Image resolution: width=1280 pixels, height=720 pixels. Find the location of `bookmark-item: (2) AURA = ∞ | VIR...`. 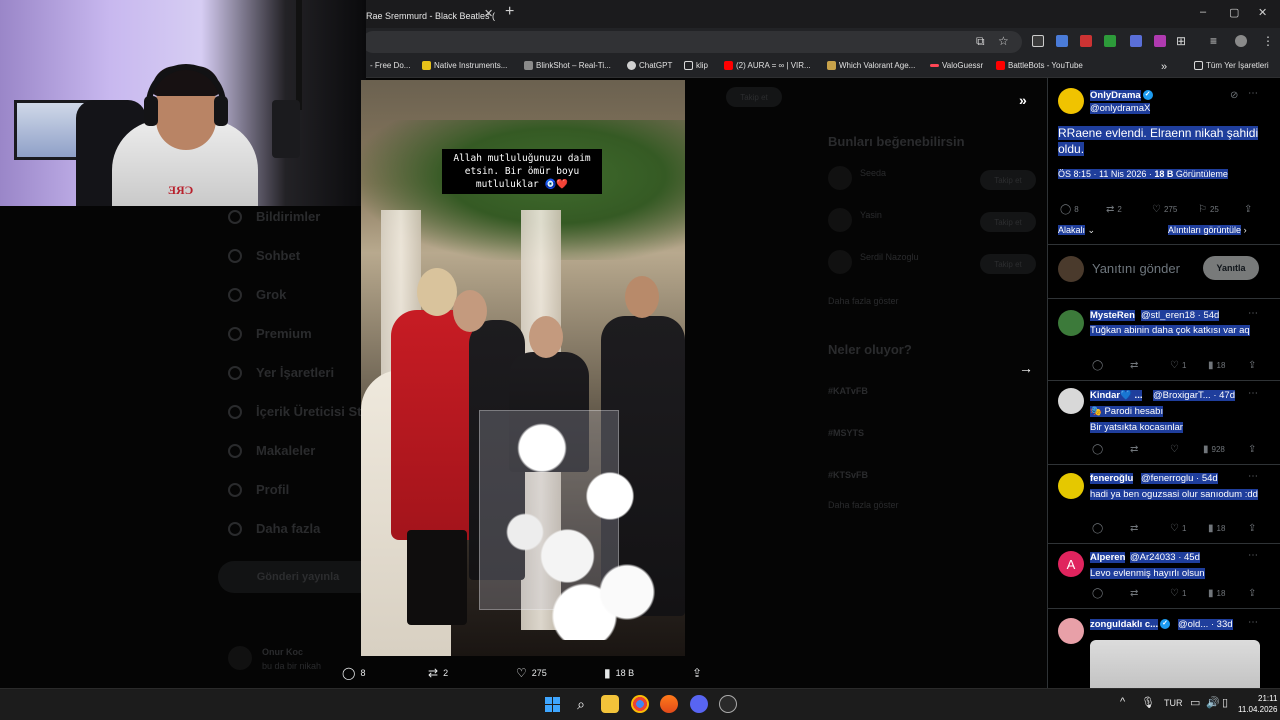

bookmark-item: (2) AURA = ∞ | VIR... is located at coordinates (767, 65).